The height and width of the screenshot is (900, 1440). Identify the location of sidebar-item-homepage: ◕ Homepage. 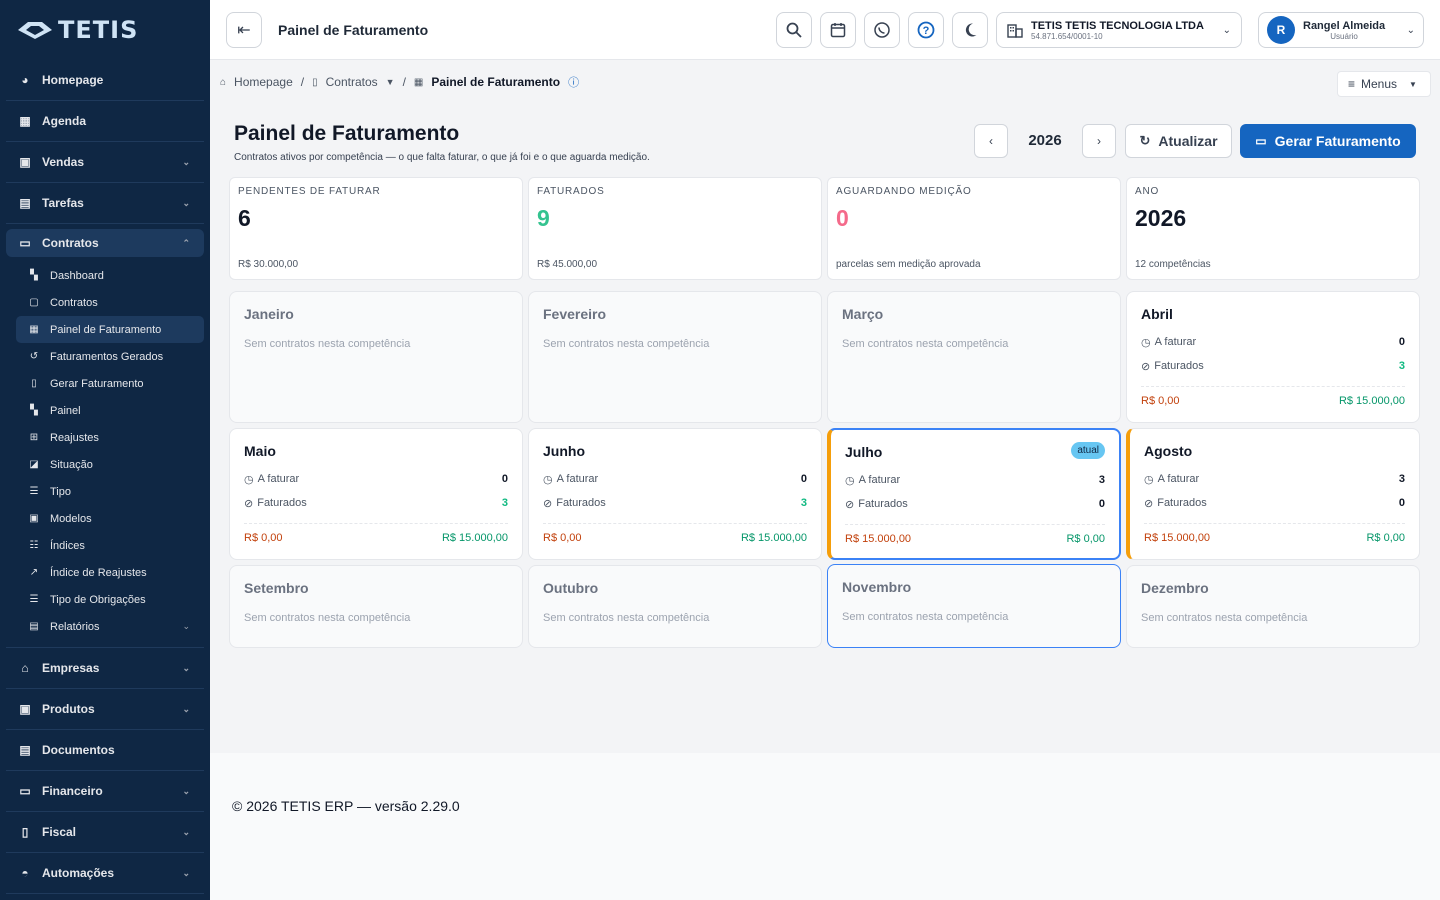
(105, 80).